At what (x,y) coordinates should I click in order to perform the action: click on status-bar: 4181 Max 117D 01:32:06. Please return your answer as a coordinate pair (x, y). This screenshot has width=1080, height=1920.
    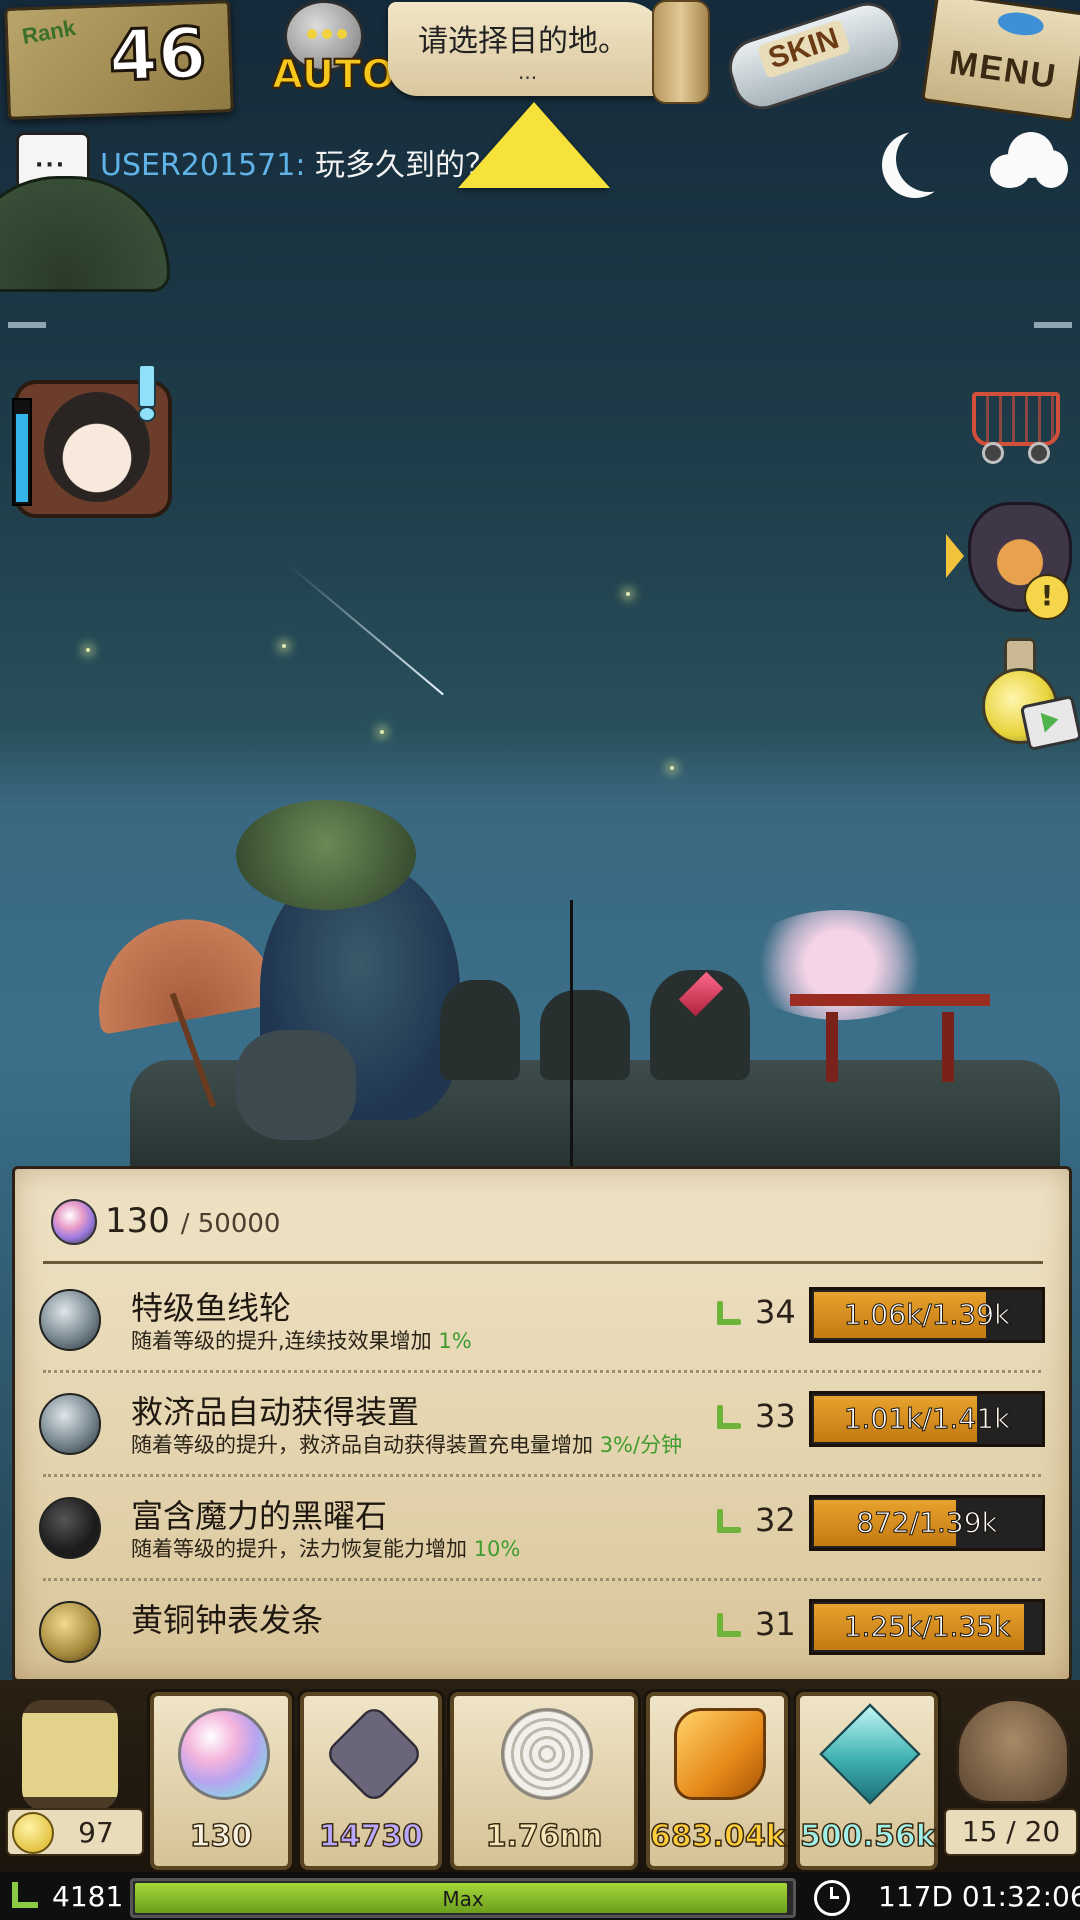
    Looking at the image, I should click on (540, 1896).